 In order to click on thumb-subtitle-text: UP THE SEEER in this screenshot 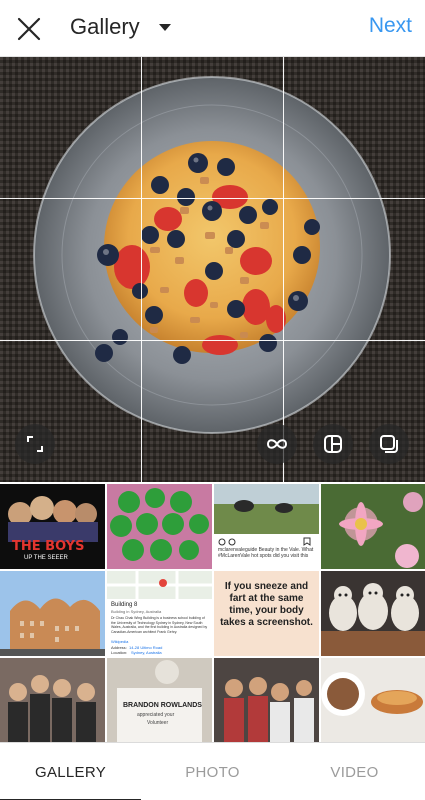, I will do `click(46, 558)`.